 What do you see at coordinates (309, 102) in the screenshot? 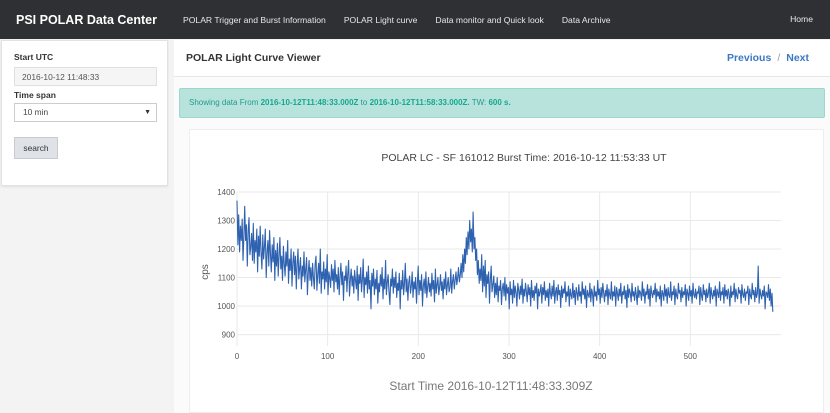
I see `alert-from-time: 2016-10-12T11:48:33.000Z` at bounding box center [309, 102].